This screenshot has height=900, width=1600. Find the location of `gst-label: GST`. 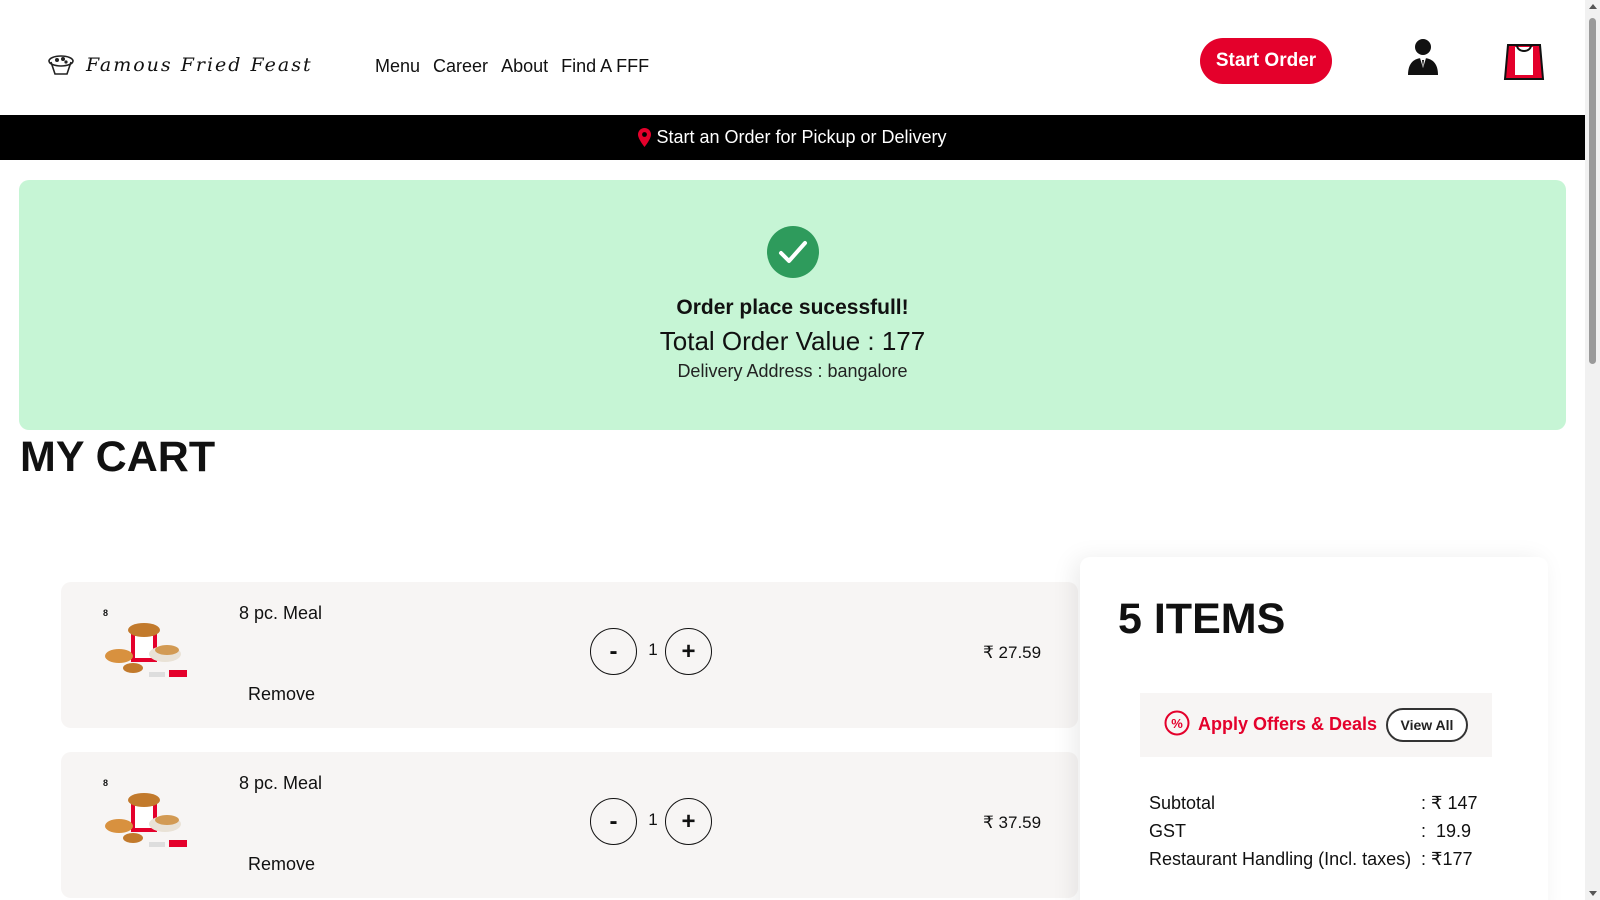

gst-label: GST is located at coordinates (1168, 831).